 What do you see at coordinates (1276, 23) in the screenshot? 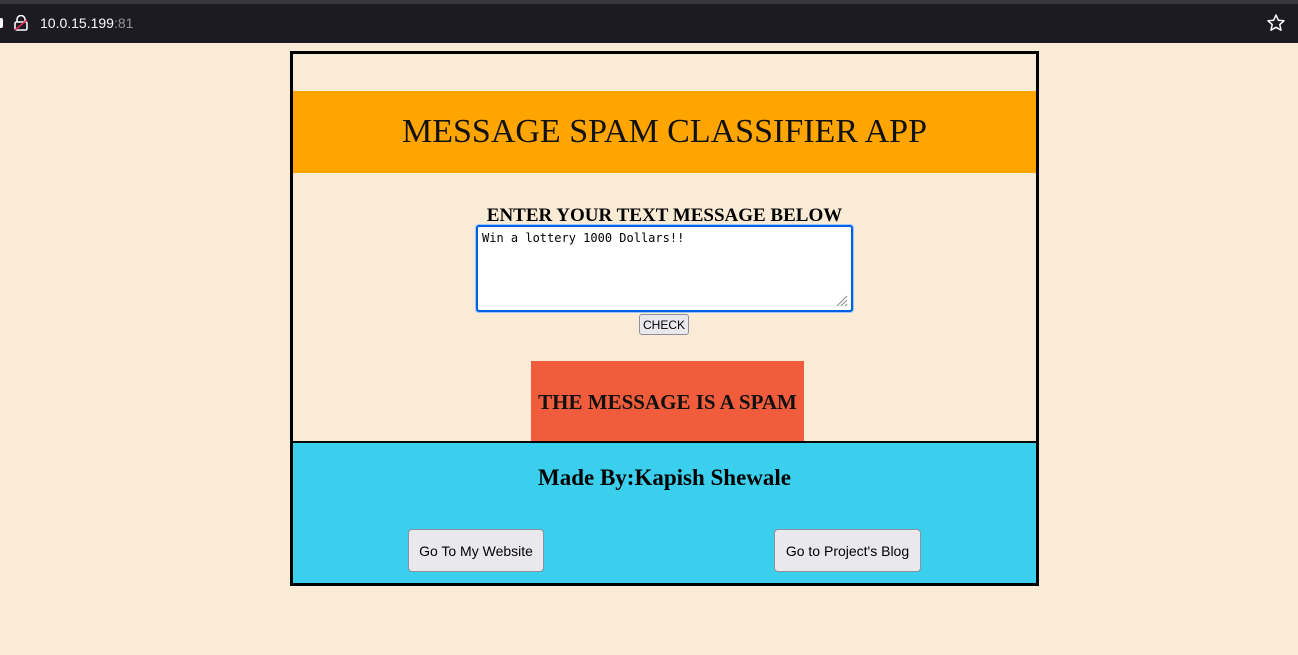
I see `bookmark-star-icon` at bounding box center [1276, 23].